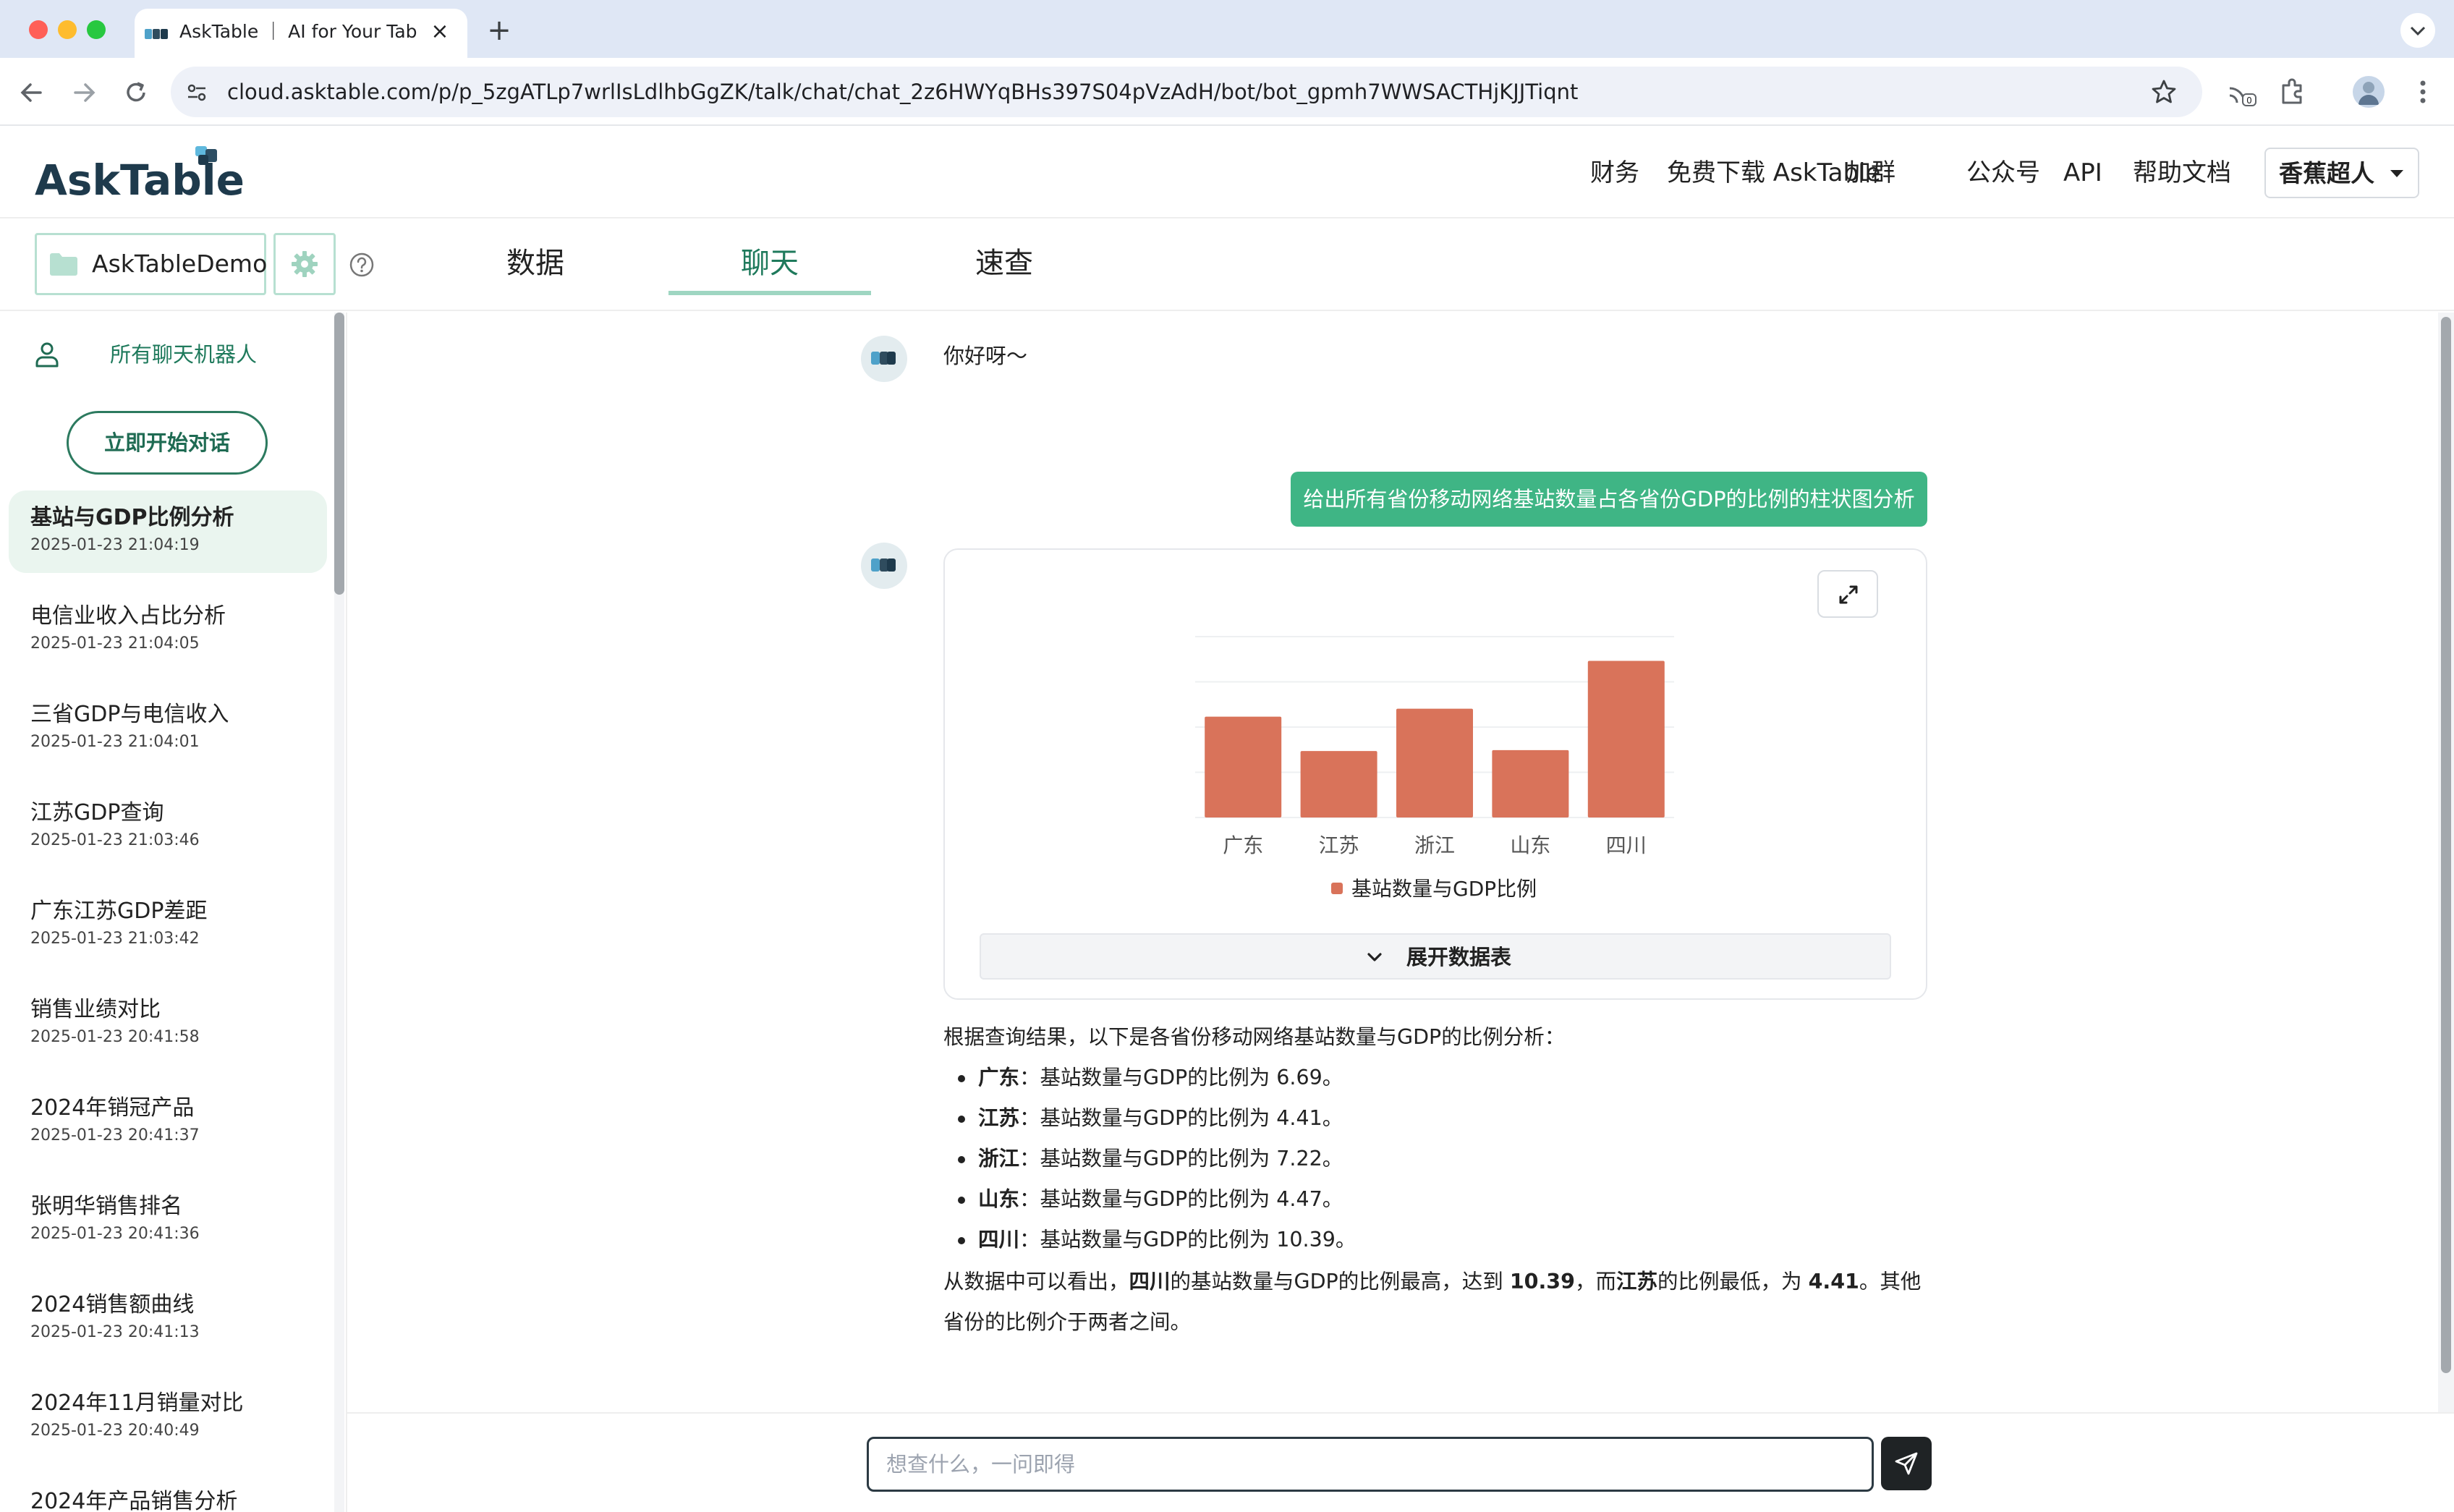  I want to click on tab-chat: 聊天, so click(769, 263).